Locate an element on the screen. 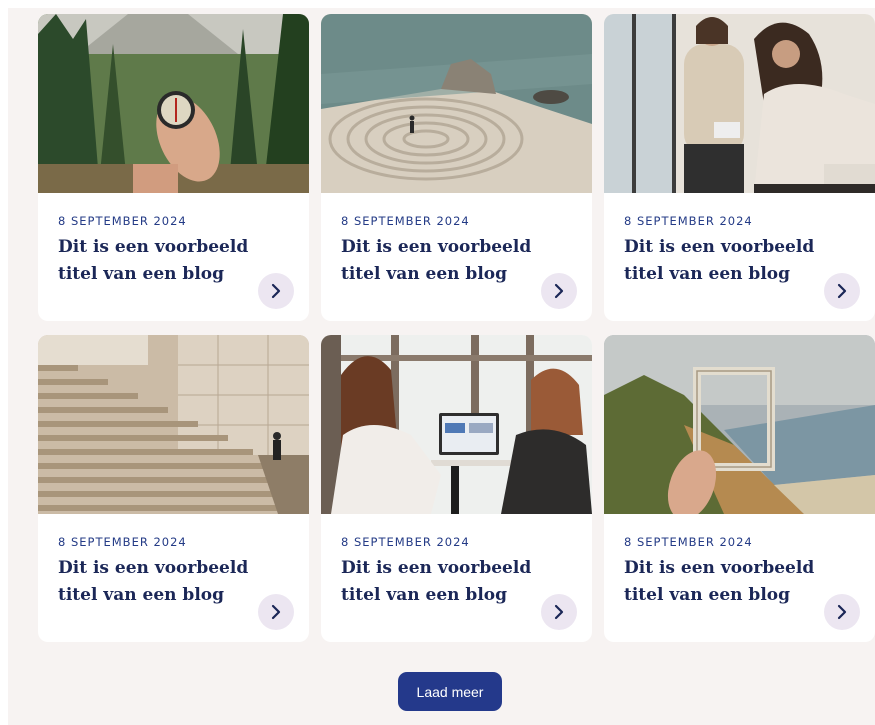  compass-forest-photo is located at coordinates (173, 103).